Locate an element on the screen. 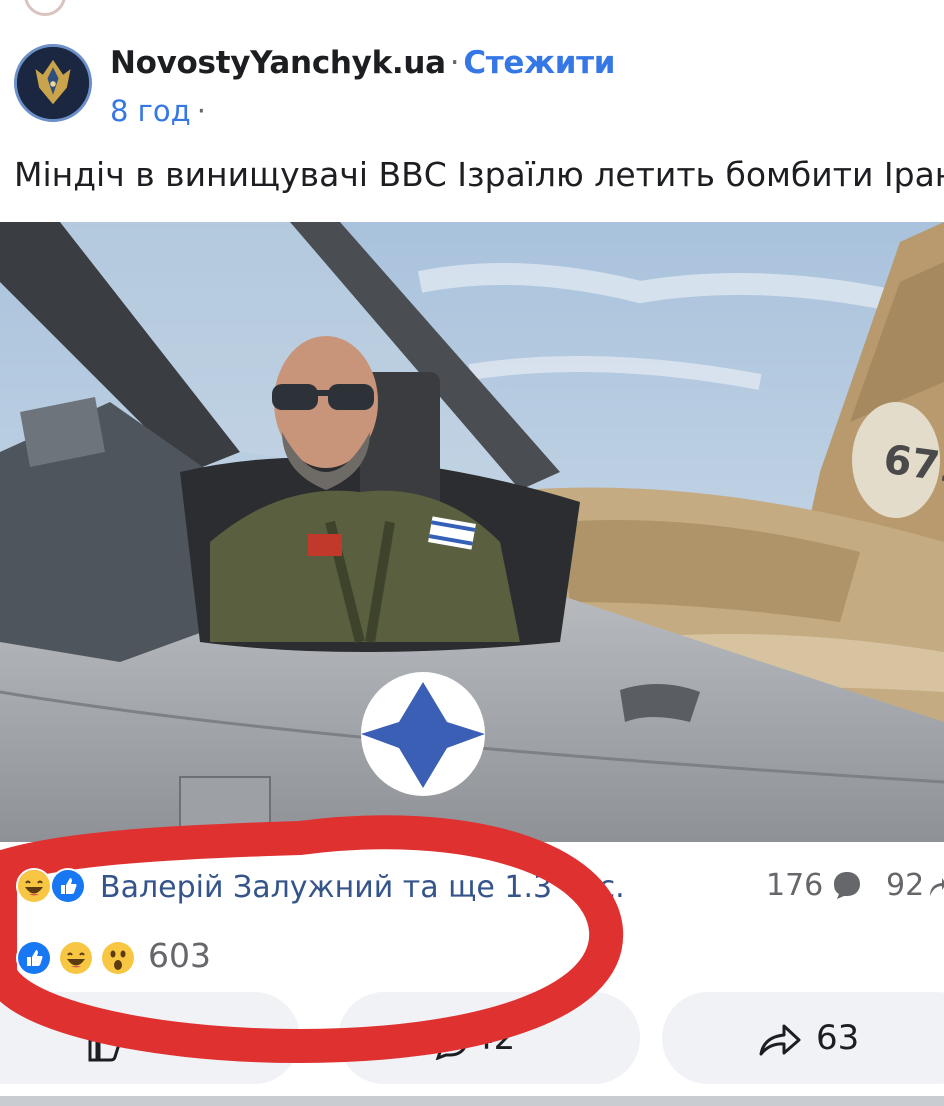  post-time-line: 8 год · is located at coordinates (158, 111).